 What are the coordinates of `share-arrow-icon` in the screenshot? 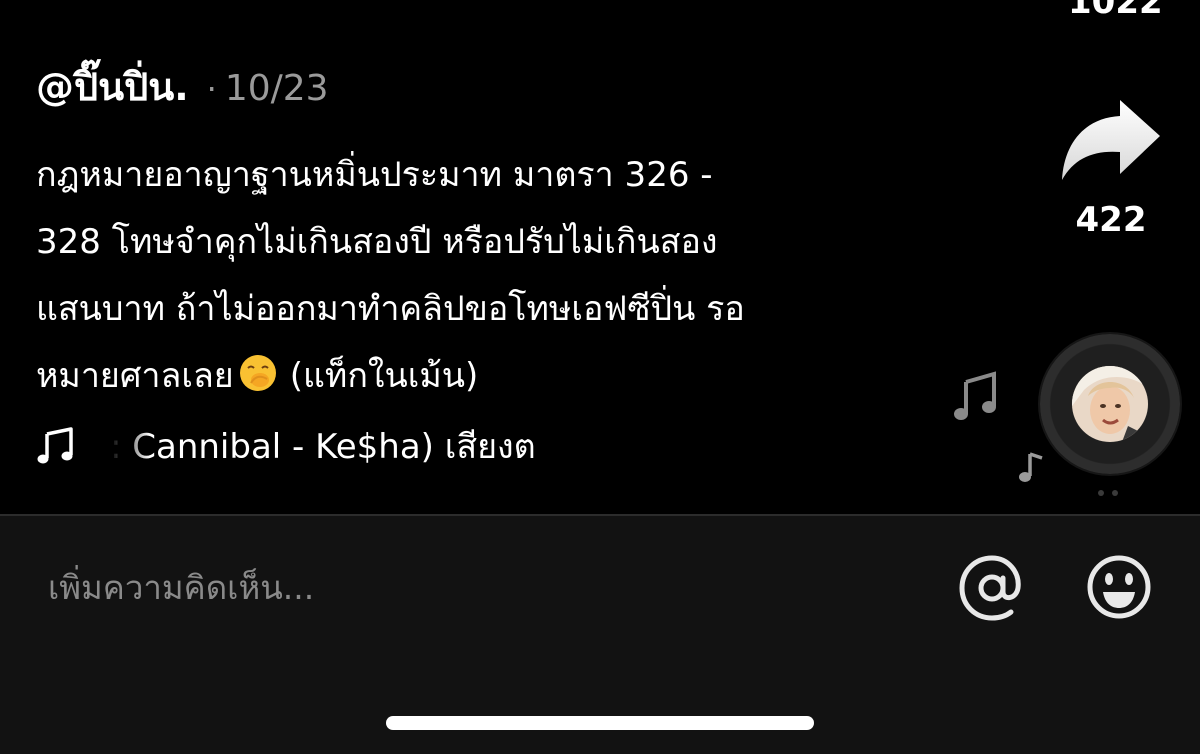 It's located at (1111, 140).